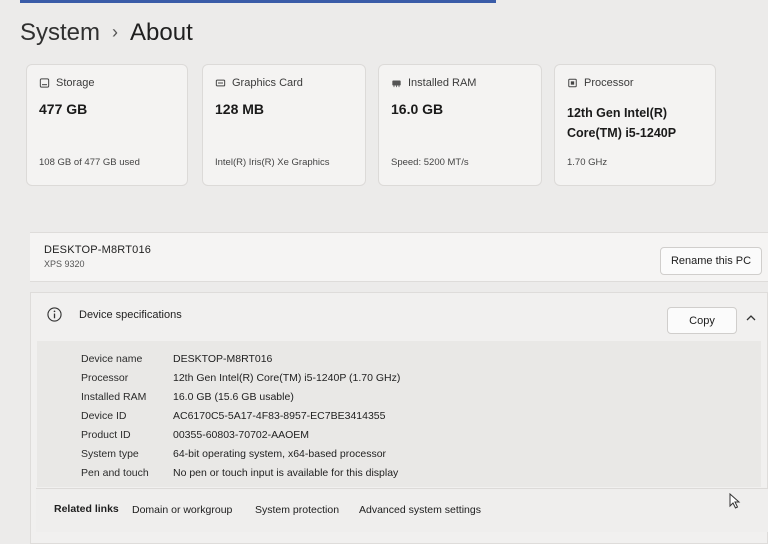 The width and height of the screenshot is (768, 544). What do you see at coordinates (711, 261) in the screenshot?
I see `rename-pc-button: Rename this PC` at bounding box center [711, 261].